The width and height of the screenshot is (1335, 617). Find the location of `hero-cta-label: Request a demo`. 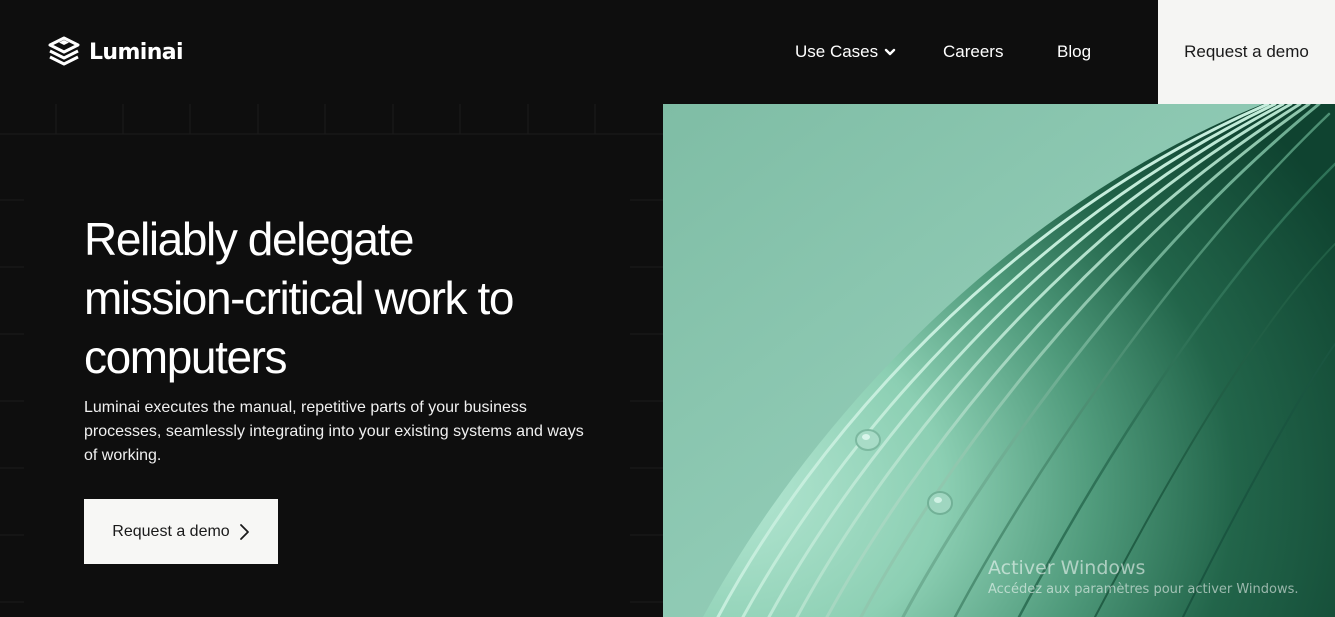

hero-cta-label: Request a demo is located at coordinates (171, 531).